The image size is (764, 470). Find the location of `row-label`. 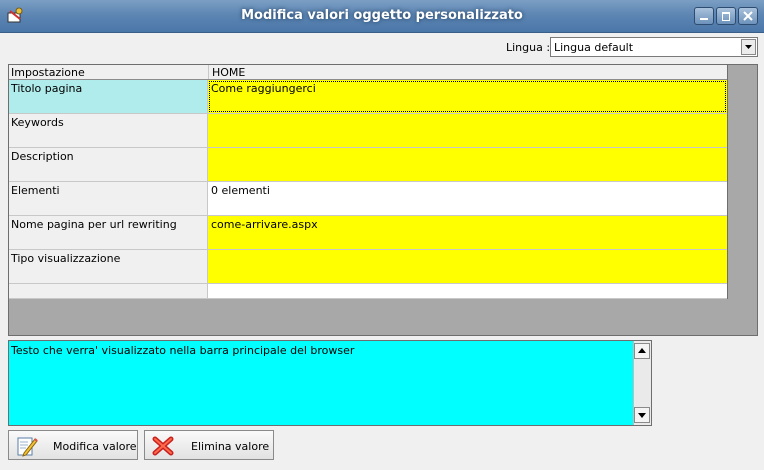

row-label is located at coordinates (108, 291).